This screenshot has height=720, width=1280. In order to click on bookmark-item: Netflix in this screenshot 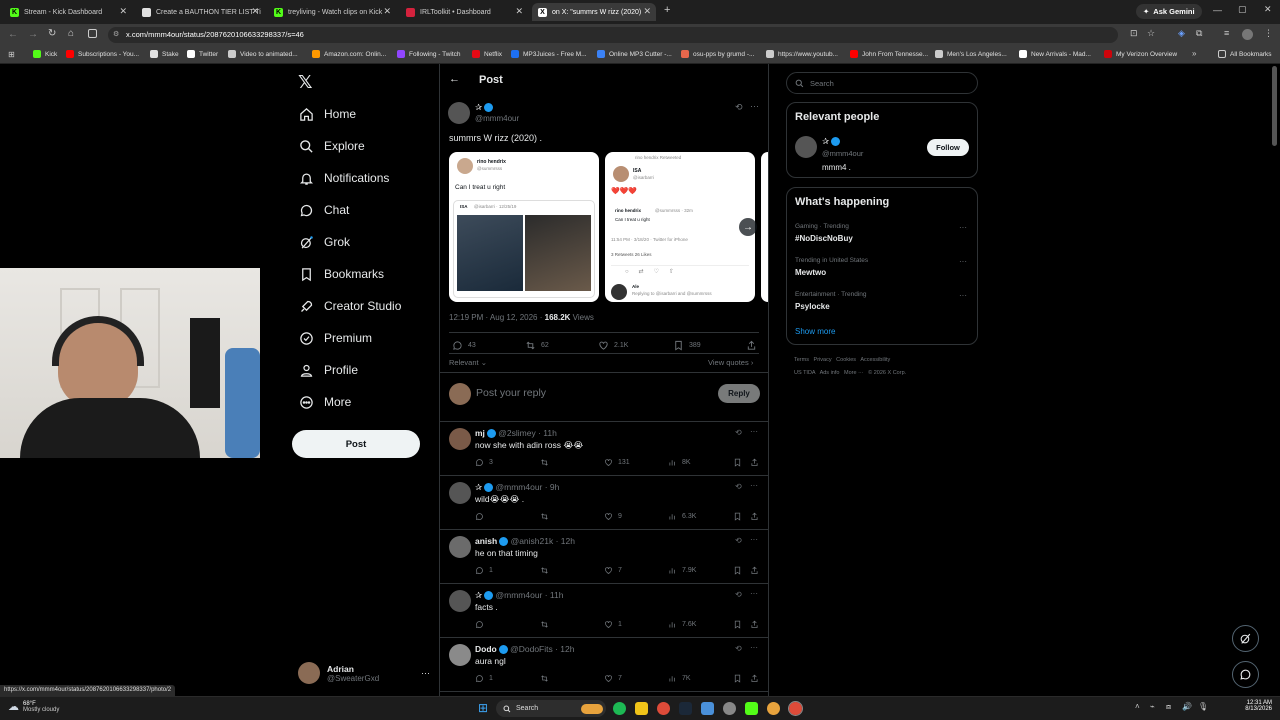, I will do `click(487, 54)`.